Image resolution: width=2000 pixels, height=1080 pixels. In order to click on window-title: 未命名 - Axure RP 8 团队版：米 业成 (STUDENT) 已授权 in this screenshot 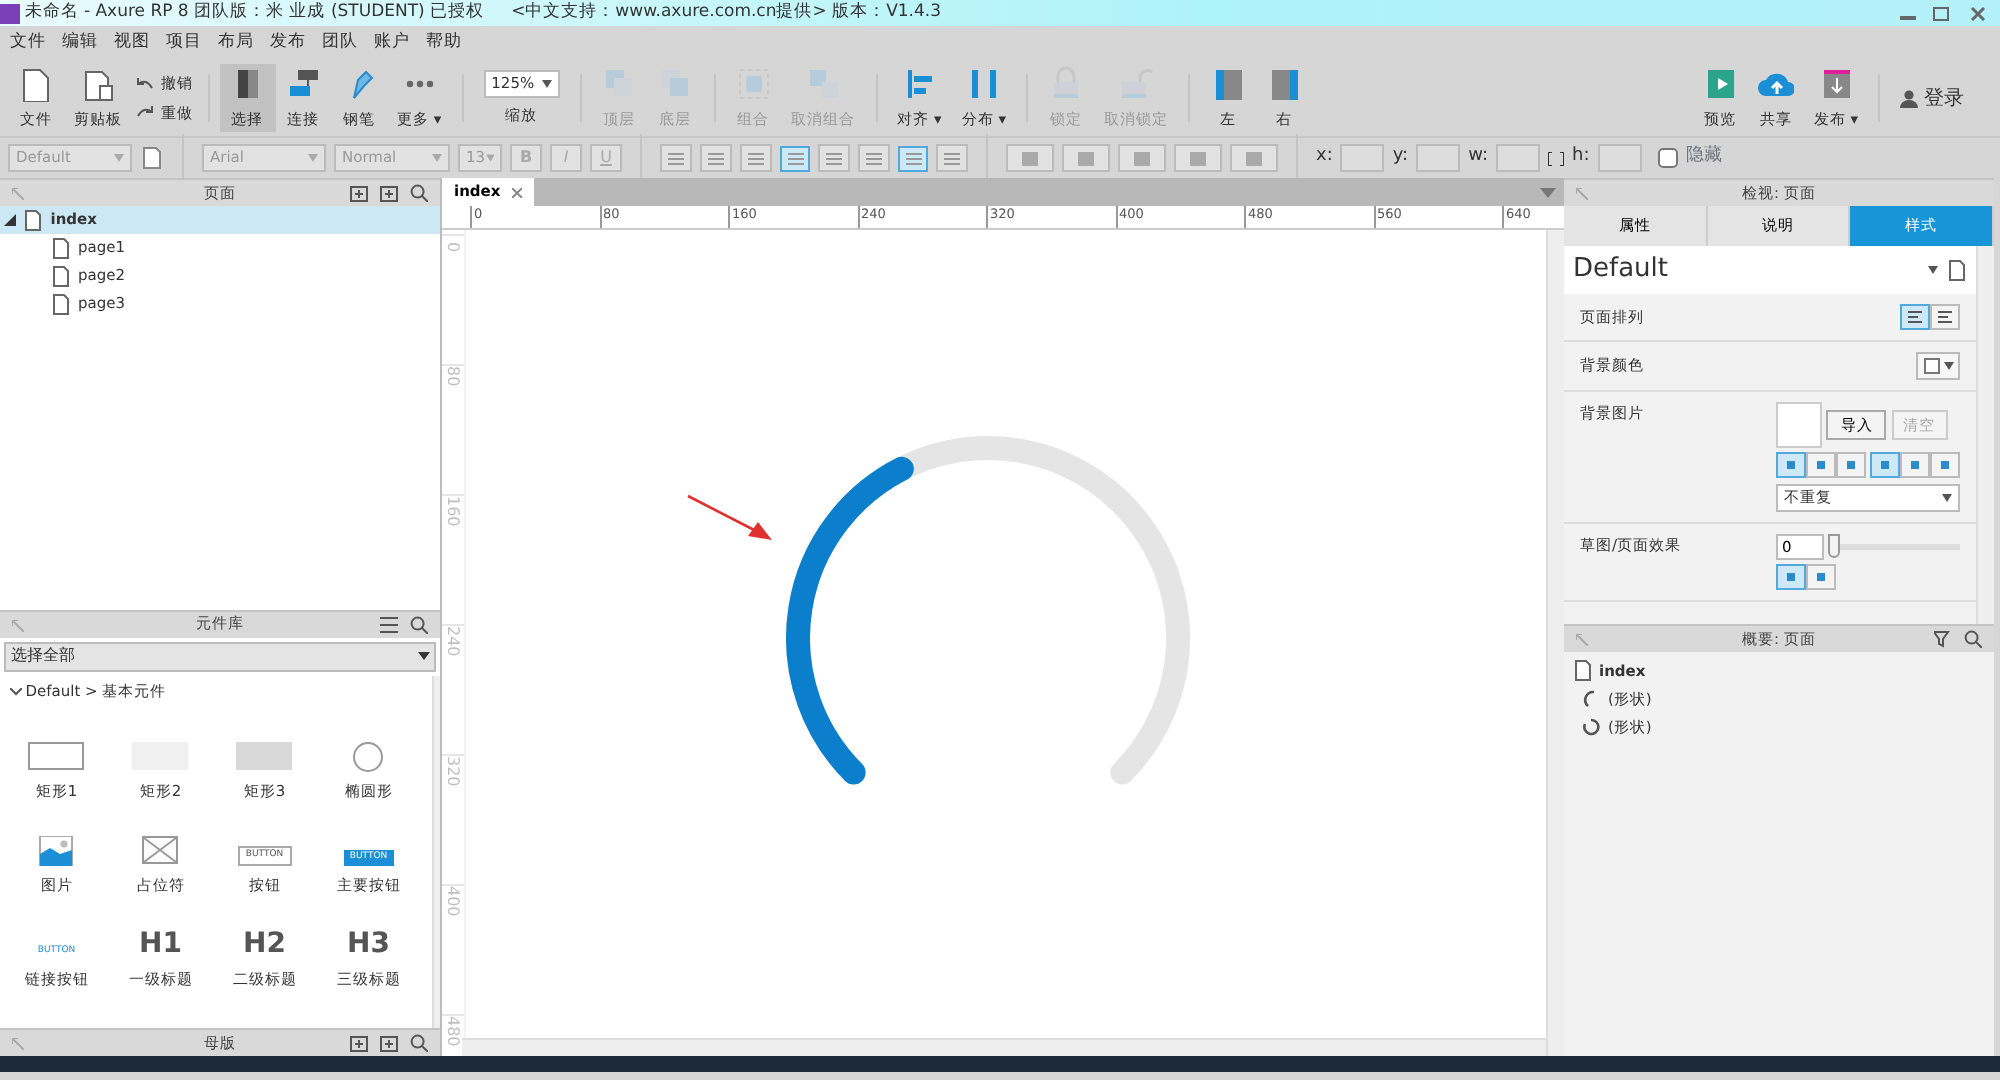, I will do `click(254, 13)`.